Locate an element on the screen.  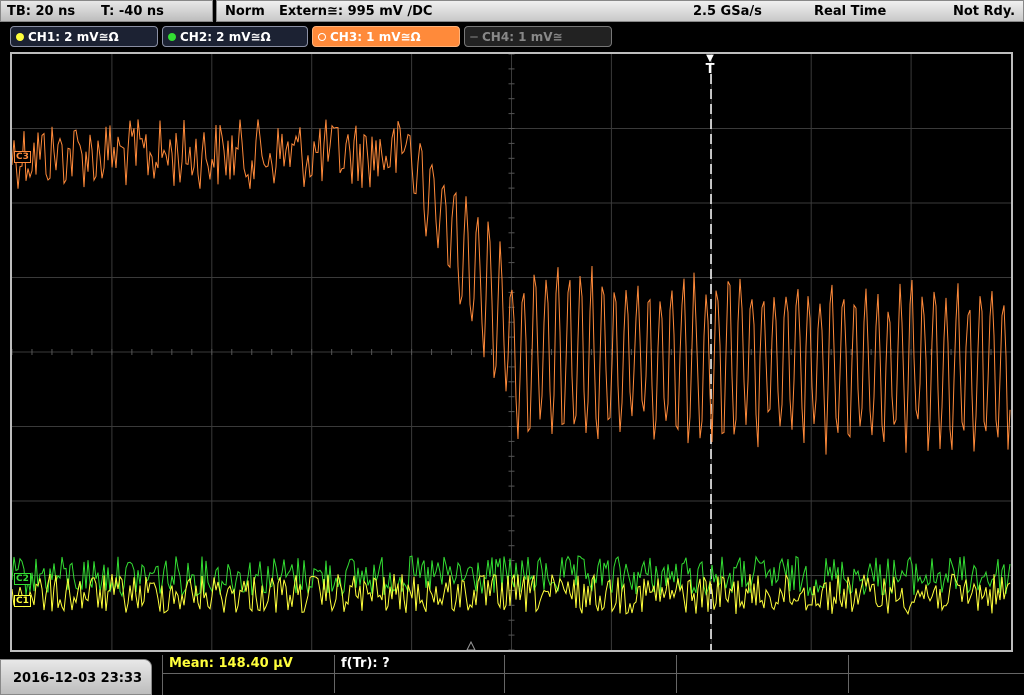
timebase-box: TB: 20 ns T: -40 ns is located at coordinates (106, 11).